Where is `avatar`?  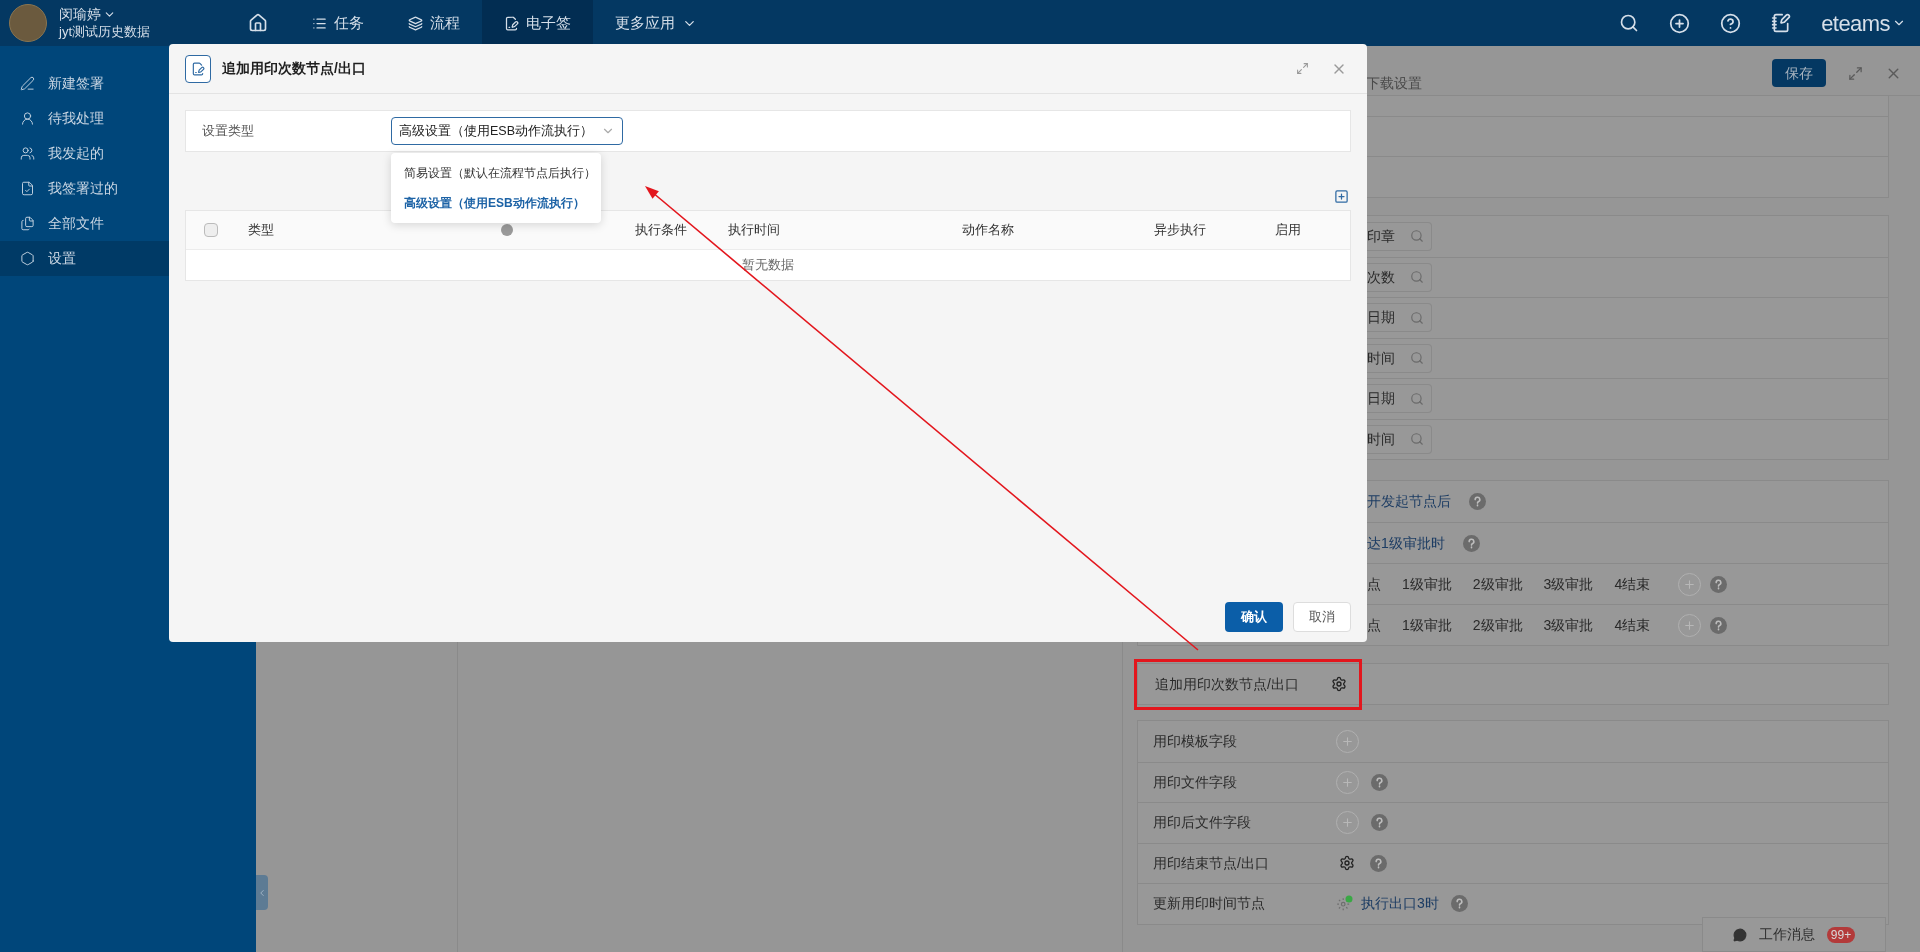 avatar is located at coordinates (28, 23).